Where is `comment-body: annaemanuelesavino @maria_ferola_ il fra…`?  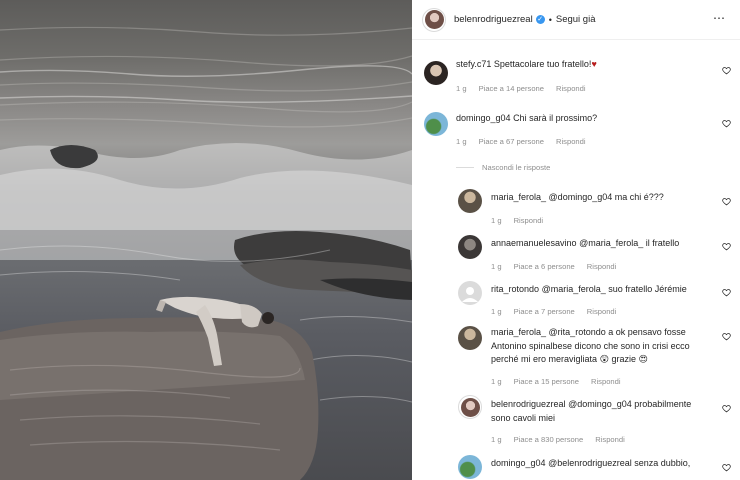
comment-body: annaemanuelesavino @maria_ferola_ il fra… is located at coordinates (585, 244).